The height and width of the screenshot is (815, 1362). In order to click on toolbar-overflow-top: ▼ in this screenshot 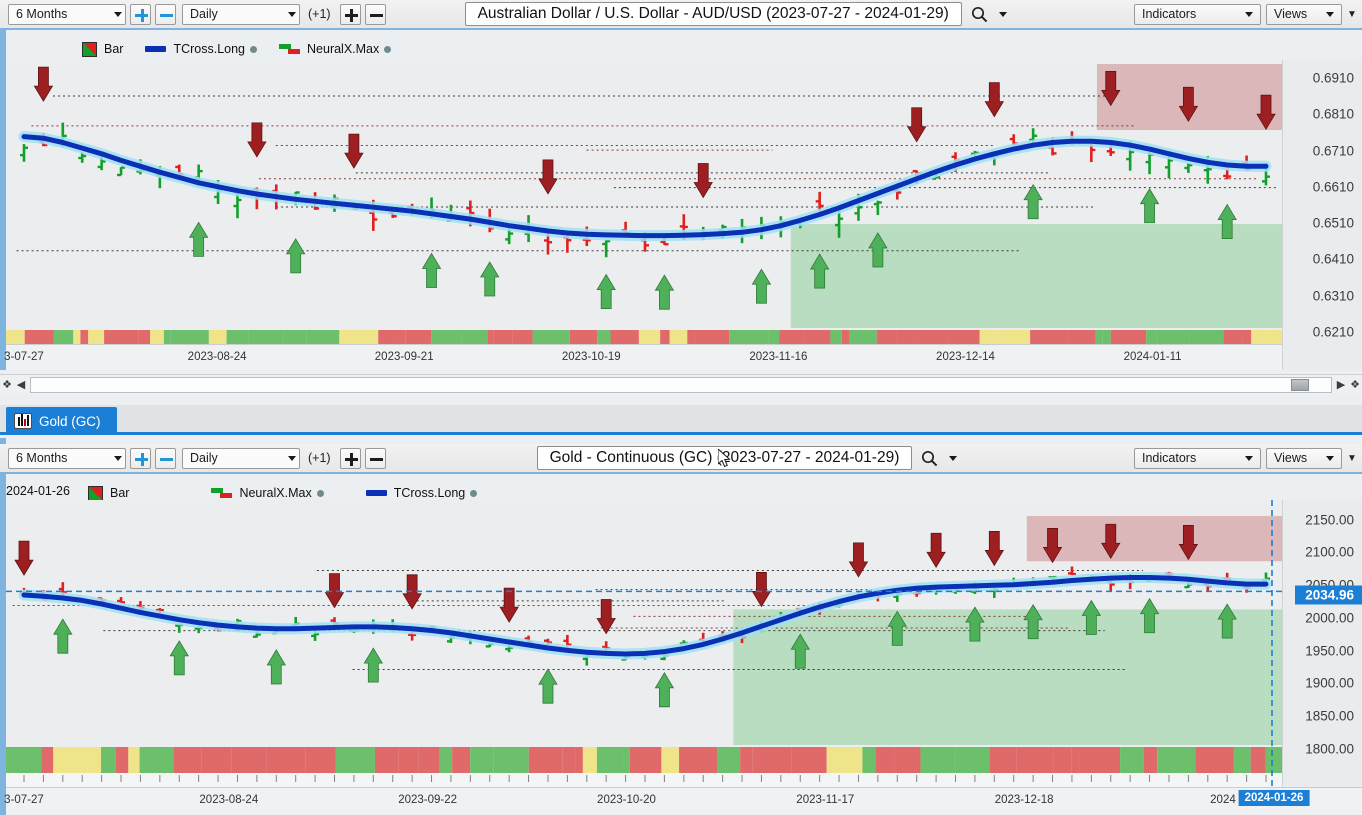, I will do `click(1352, 14)`.